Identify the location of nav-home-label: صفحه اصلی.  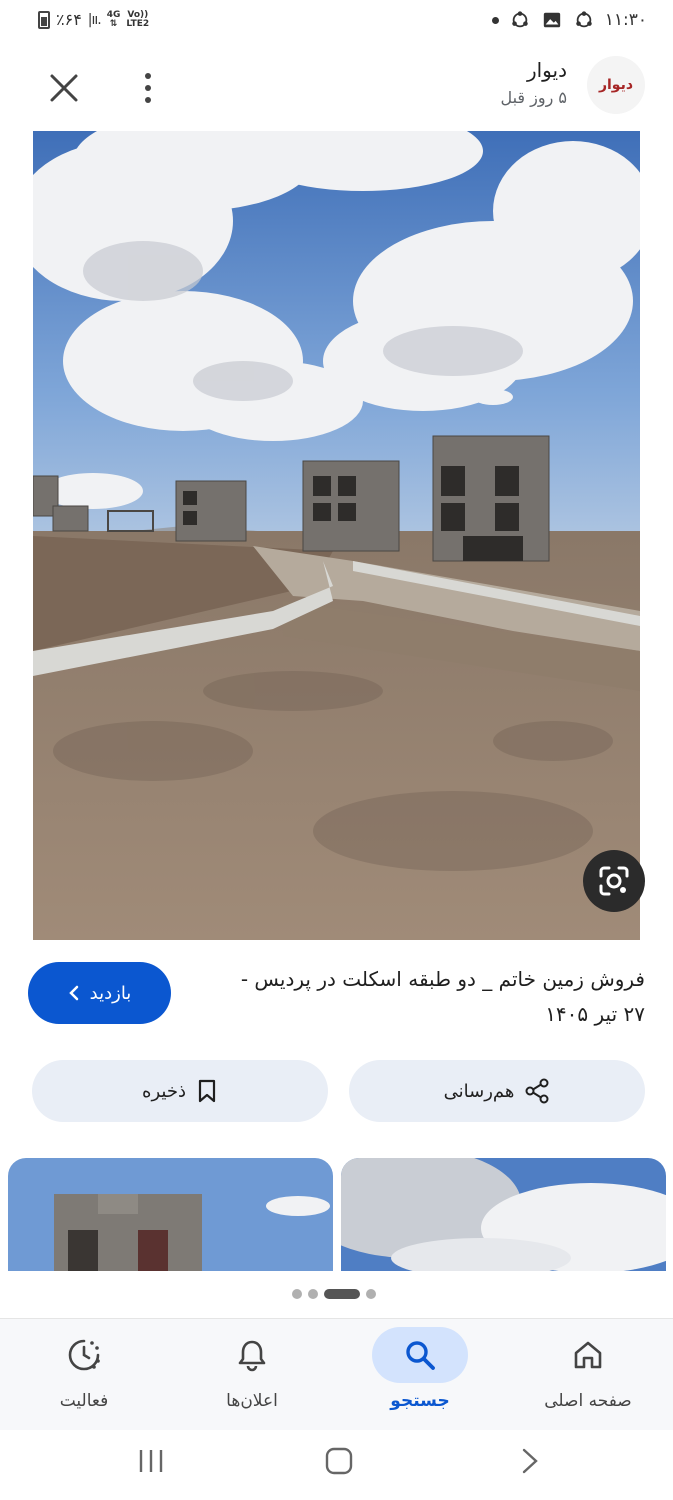
(588, 1401).